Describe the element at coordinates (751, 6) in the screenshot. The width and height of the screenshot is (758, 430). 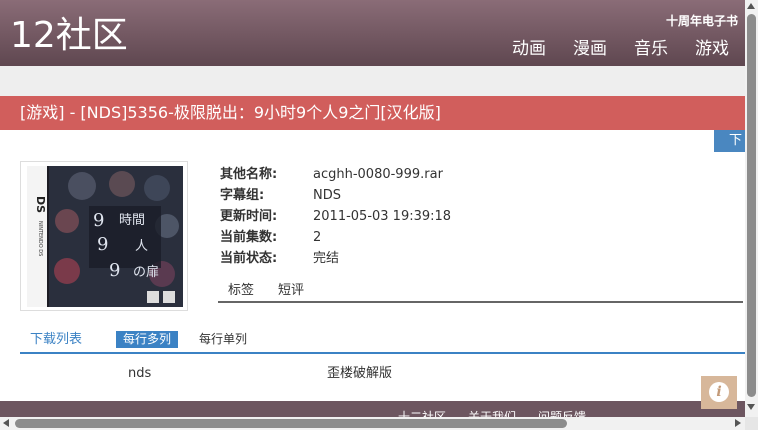
I see `scroll-up-icon` at that location.